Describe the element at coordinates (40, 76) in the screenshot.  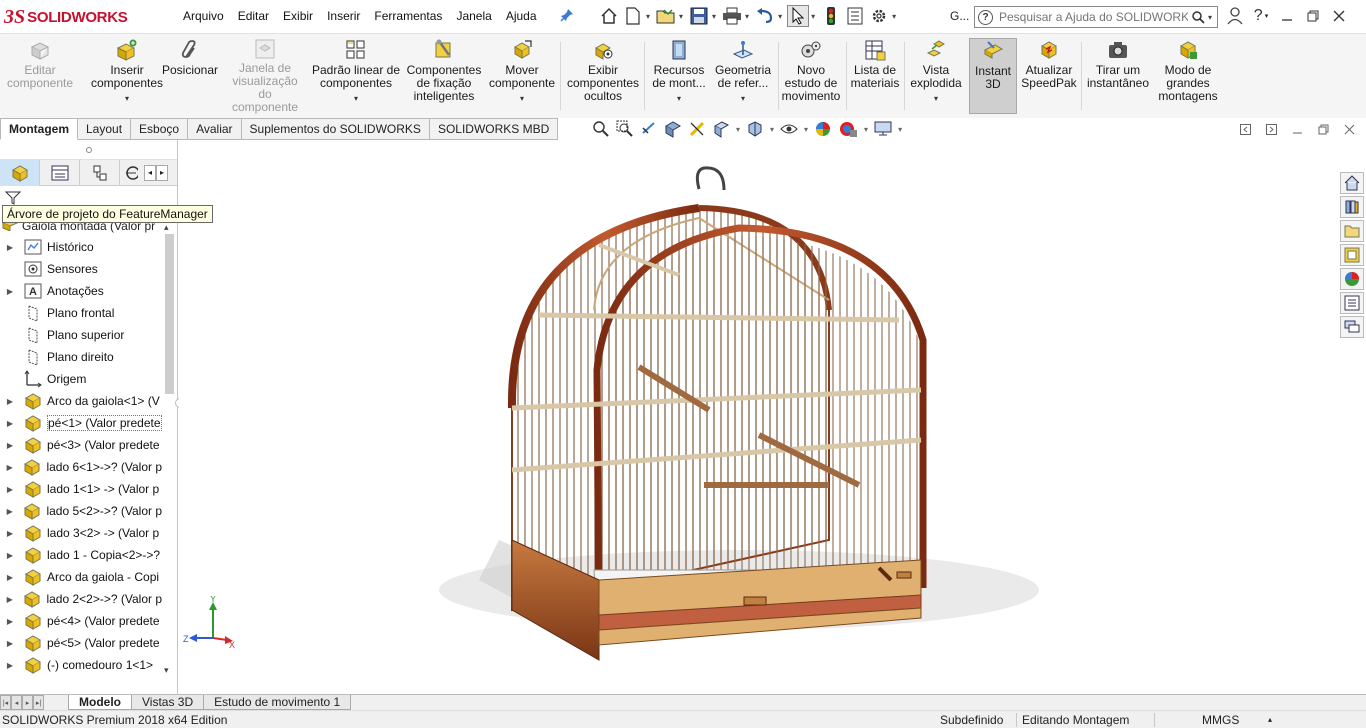
I see `edit-component-button: Editar componente` at that location.